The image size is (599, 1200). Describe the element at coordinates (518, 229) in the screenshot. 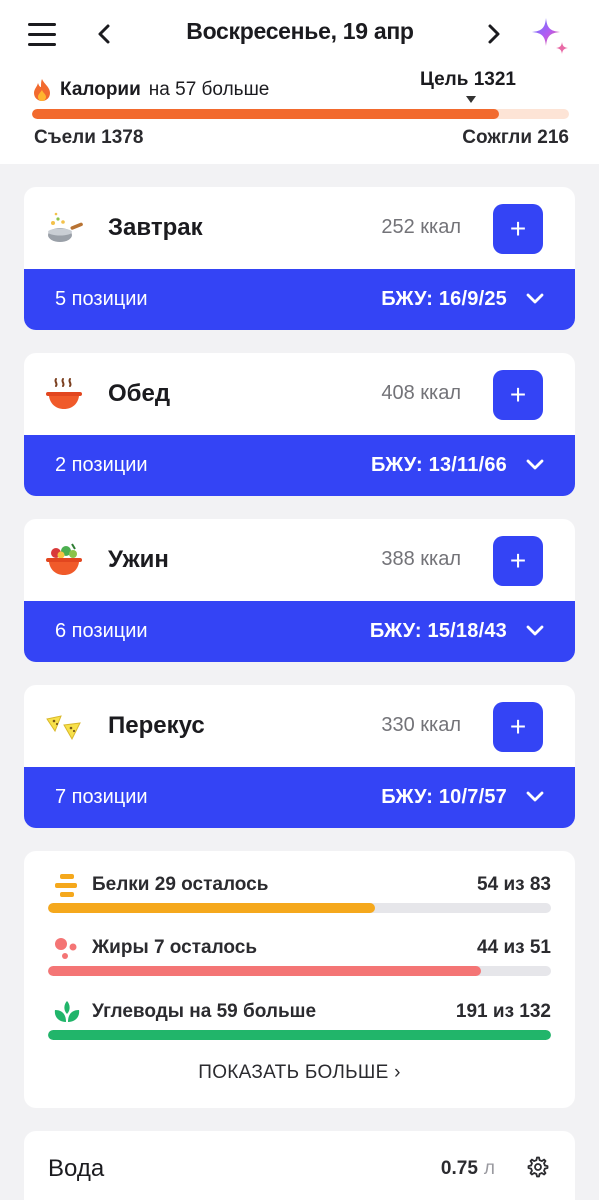

I see `add-breakfast-button: +` at that location.